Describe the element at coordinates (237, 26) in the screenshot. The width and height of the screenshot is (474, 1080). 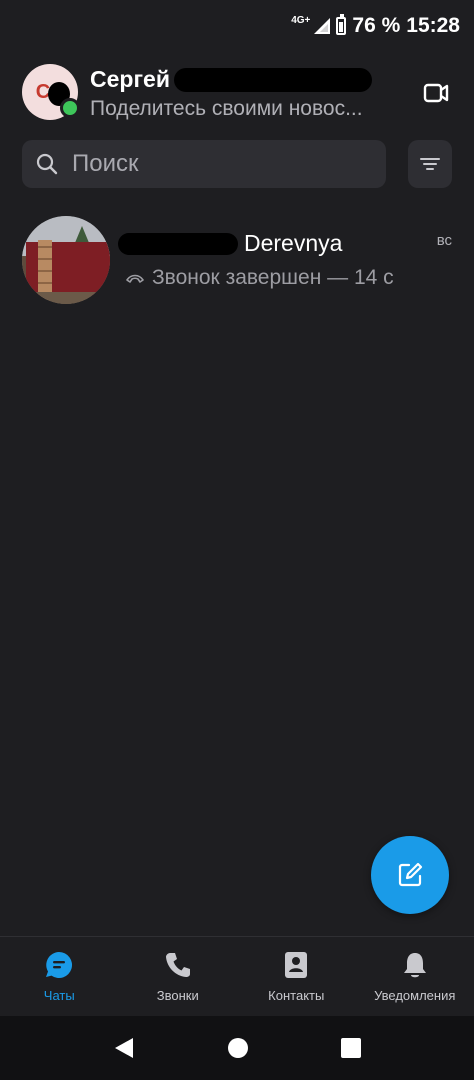
I see `status-bar: 4G+ 76 % 15:28` at that location.